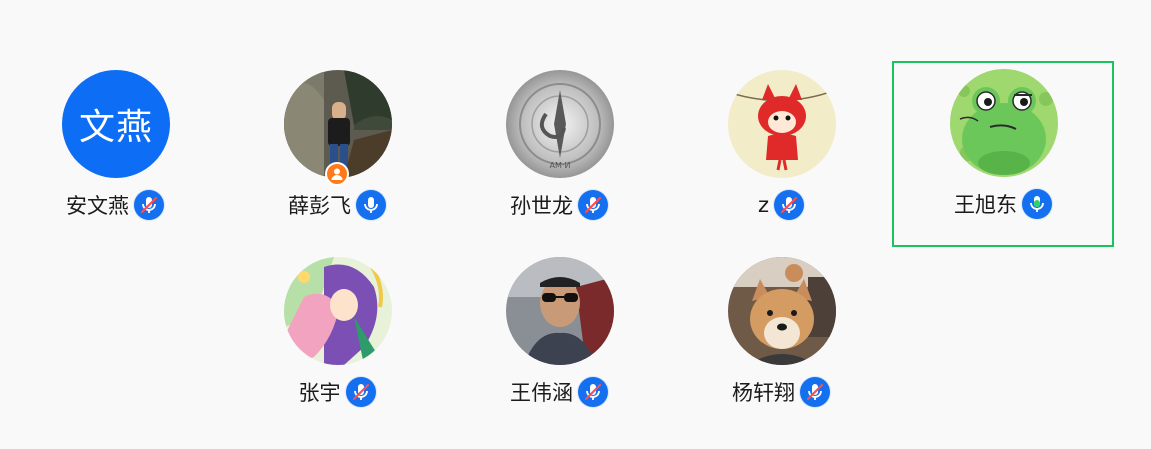 The image size is (1151, 449). I want to click on participant-name: z, so click(763, 205).